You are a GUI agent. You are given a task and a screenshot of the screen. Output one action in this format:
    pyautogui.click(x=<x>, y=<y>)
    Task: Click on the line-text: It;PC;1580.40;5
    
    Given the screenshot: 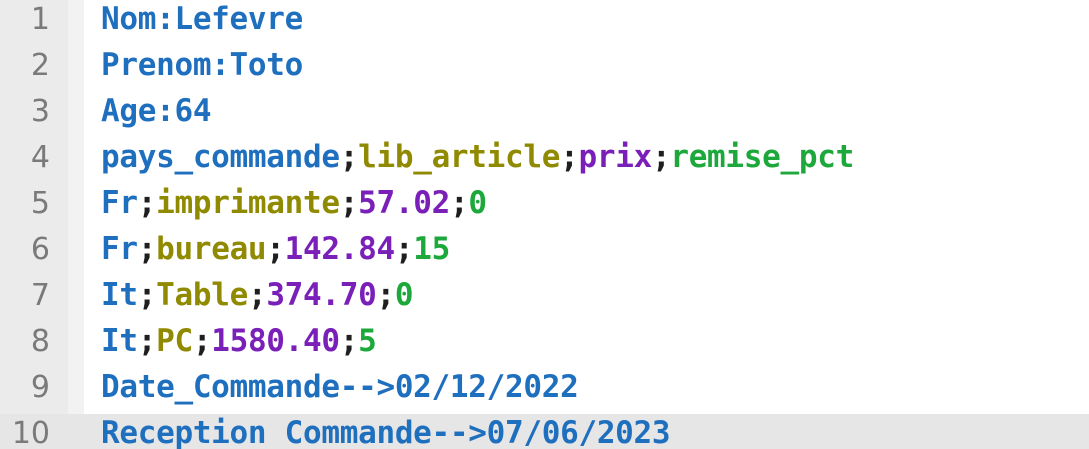 What is the action you would take?
    pyautogui.click(x=239, y=345)
    